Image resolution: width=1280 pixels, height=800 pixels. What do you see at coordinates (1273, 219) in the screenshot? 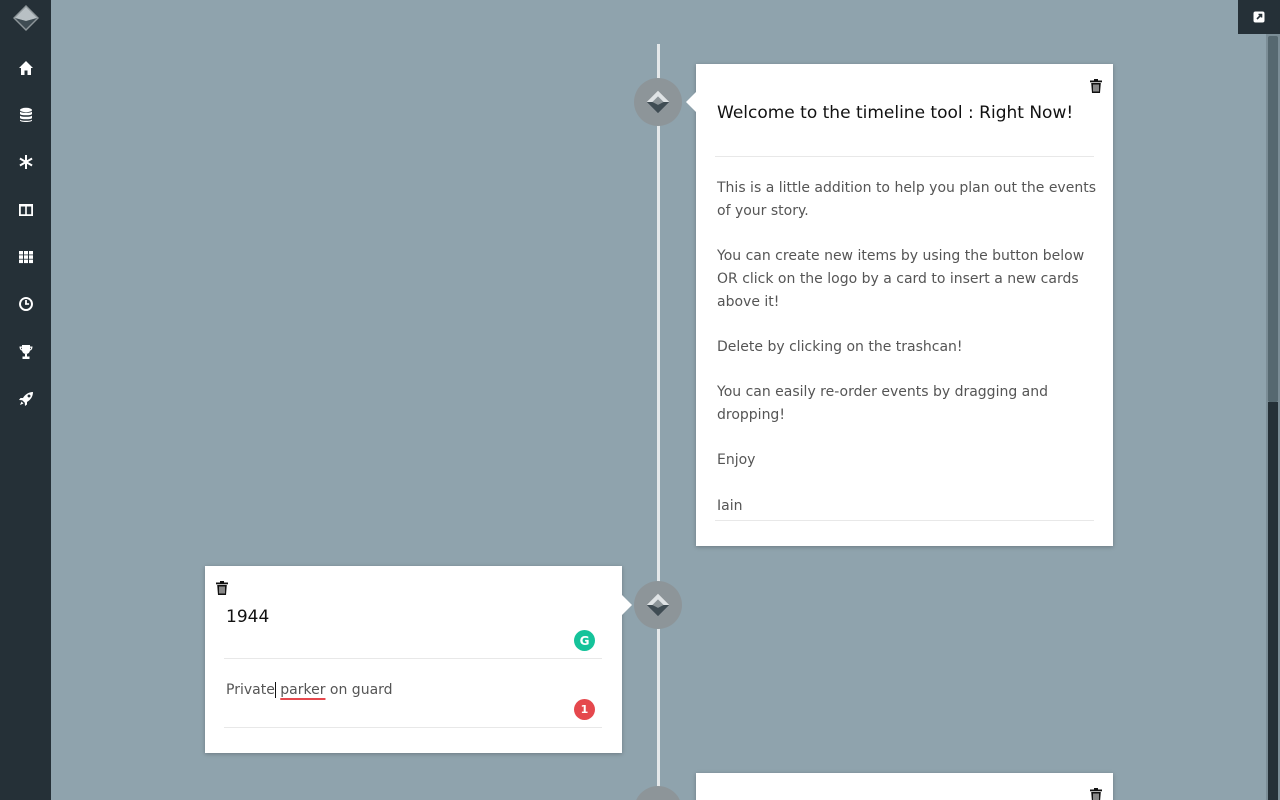
I see `scrollbar-thumb` at bounding box center [1273, 219].